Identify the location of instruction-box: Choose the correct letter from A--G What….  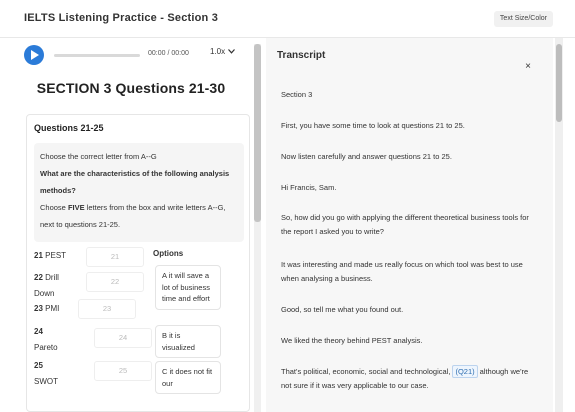
(139, 192).